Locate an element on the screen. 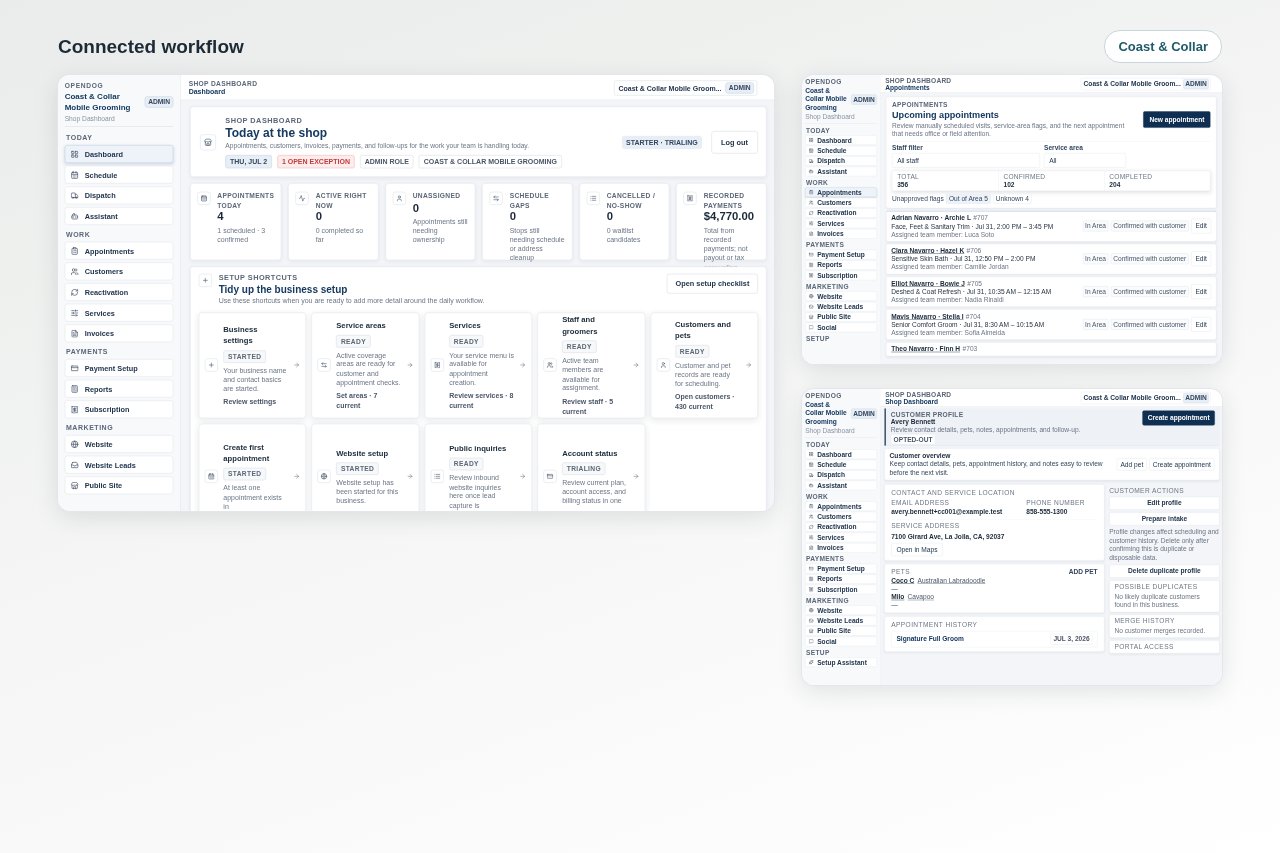  business-name: Coast & Collar Mobile Grooming is located at coordinates (98, 102).